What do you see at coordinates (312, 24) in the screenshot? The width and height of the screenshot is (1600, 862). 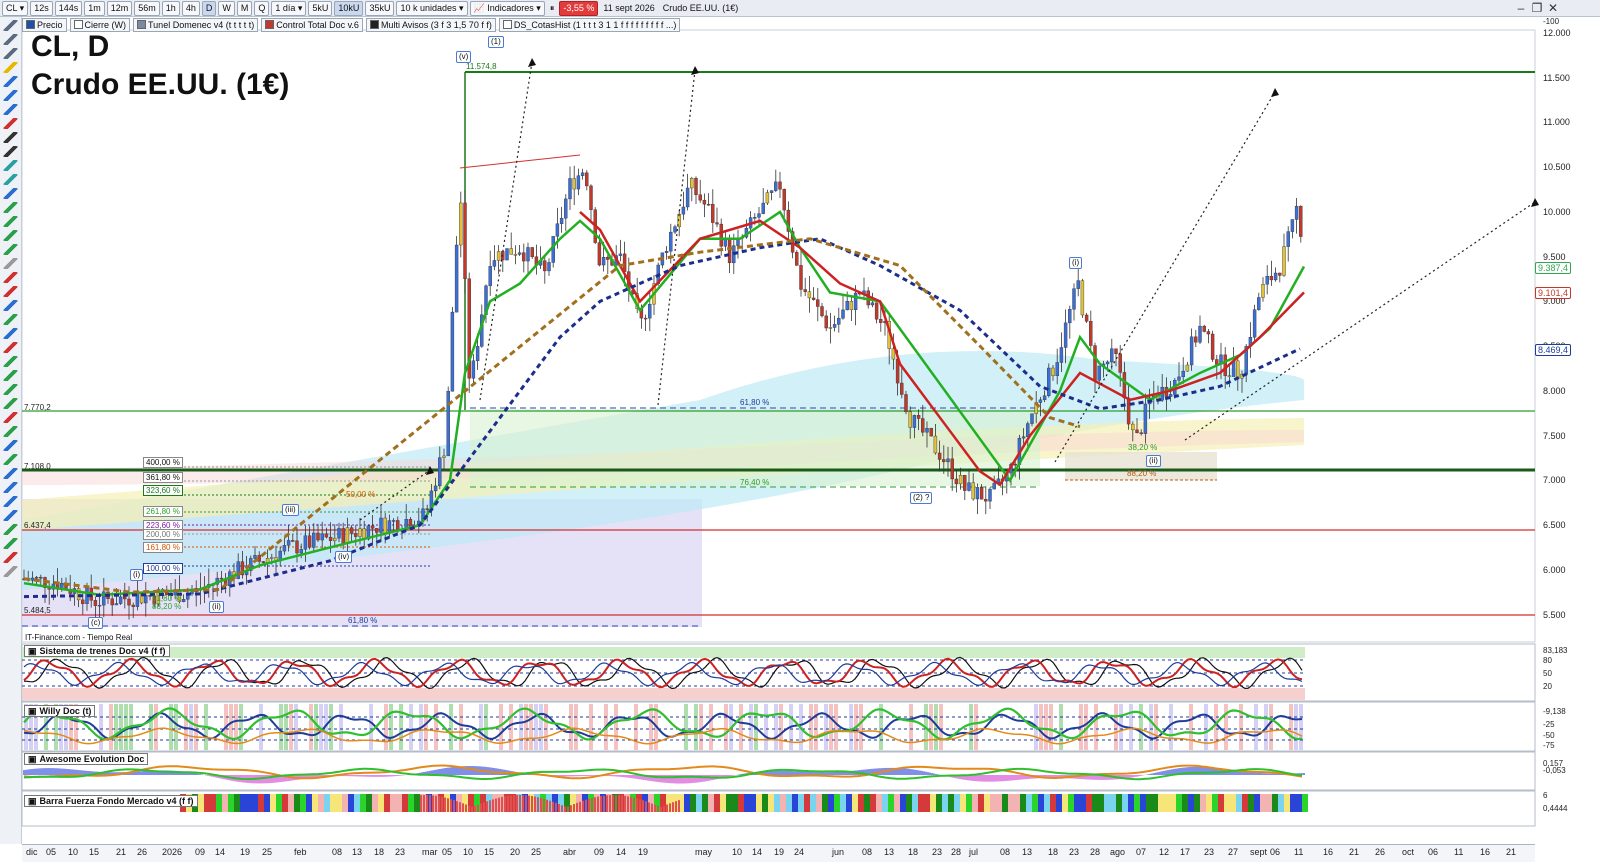 I see `indicator-chip: Control Total Doc v.6` at bounding box center [312, 24].